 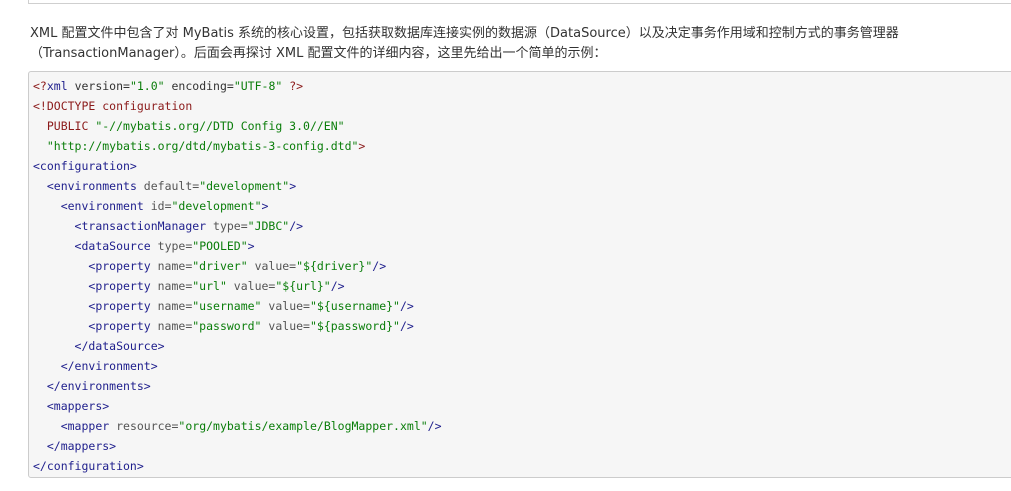 I want to click on code-line: <mappers>, so click(x=522, y=406).